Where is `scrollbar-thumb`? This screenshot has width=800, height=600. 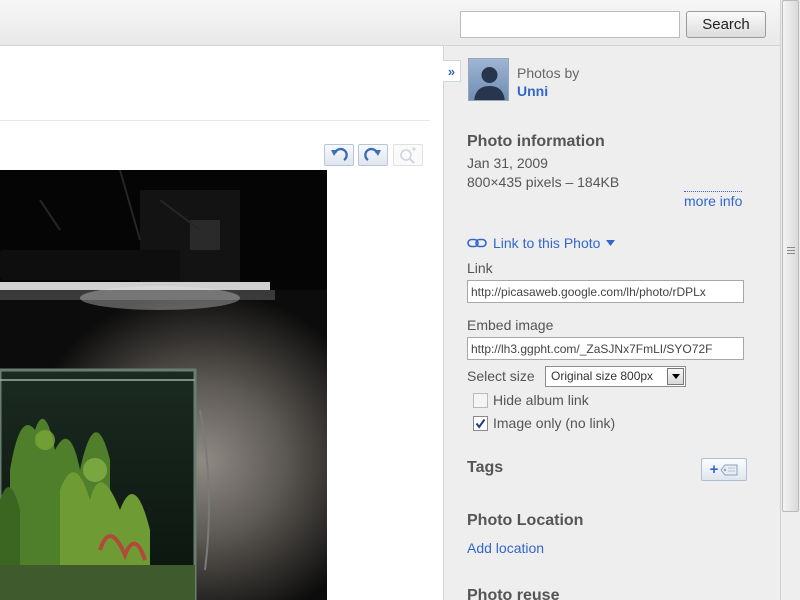 scrollbar-thumb is located at coordinates (790, 256).